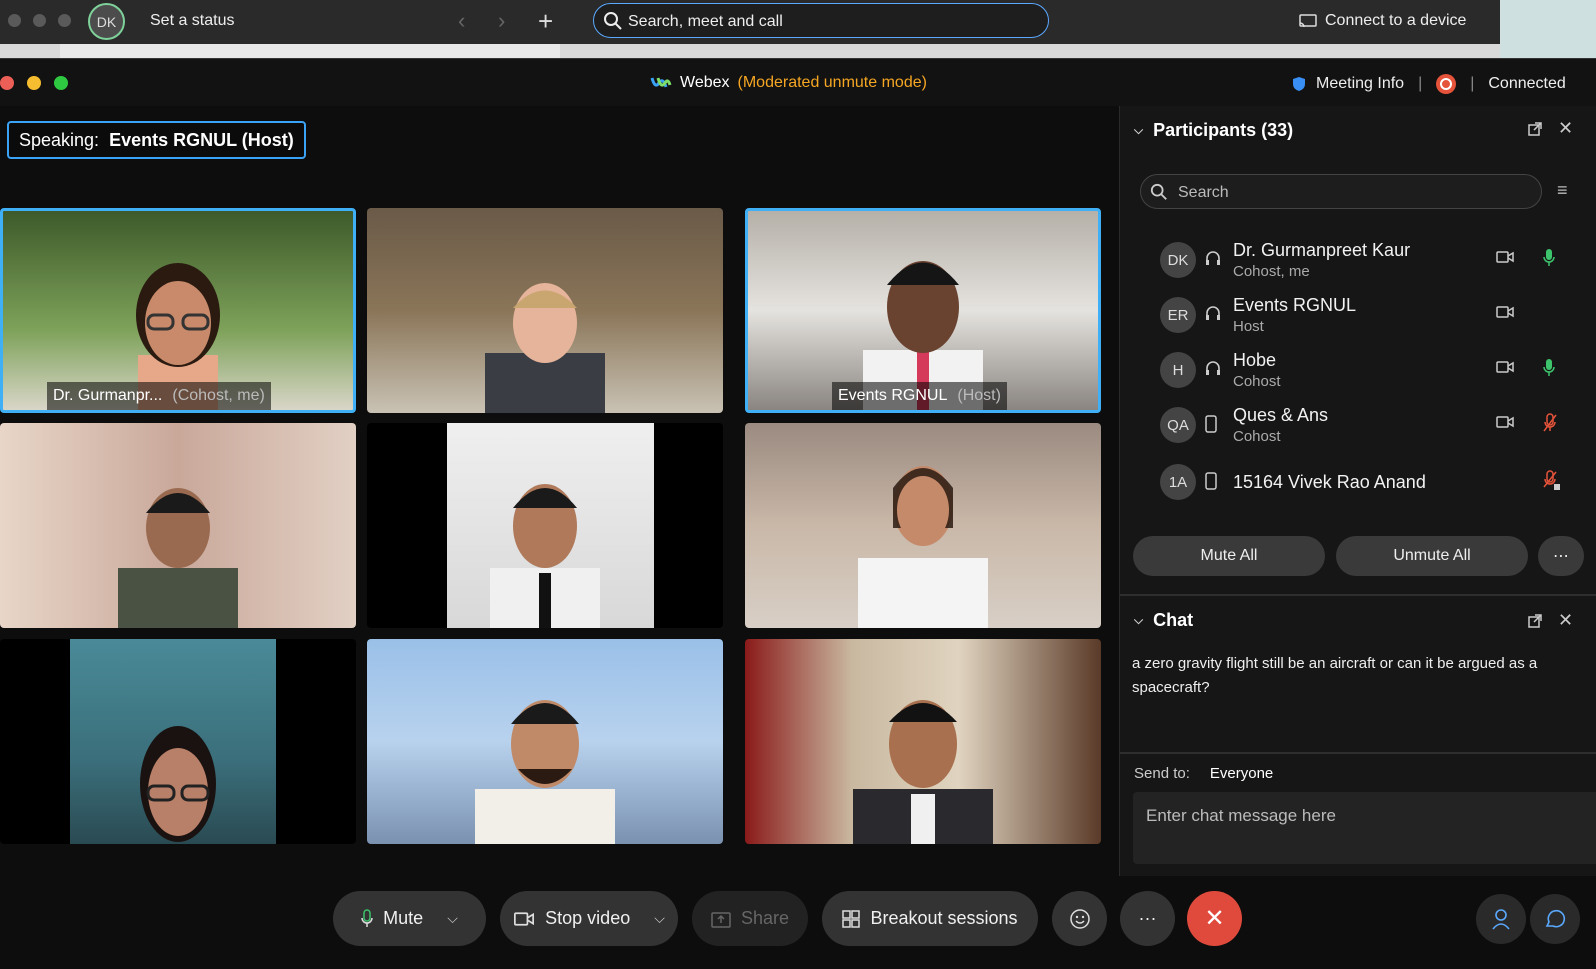 The height and width of the screenshot is (969, 1596). What do you see at coordinates (1299, 84) in the screenshot?
I see `shield-icon` at bounding box center [1299, 84].